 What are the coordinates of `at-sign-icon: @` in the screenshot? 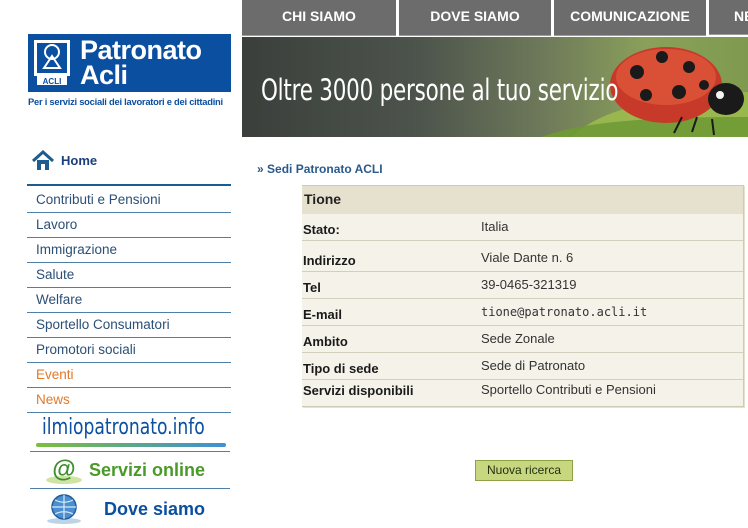 It's located at (64, 470).